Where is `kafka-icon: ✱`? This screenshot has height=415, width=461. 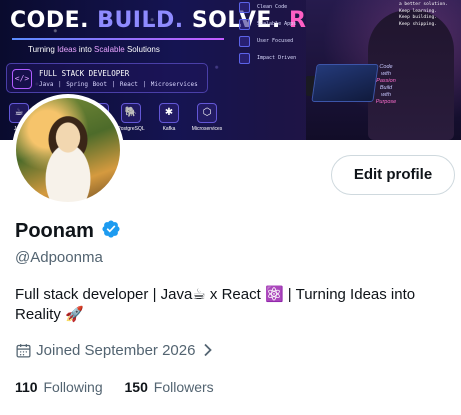 kafka-icon: ✱ is located at coordinates (169, 113).